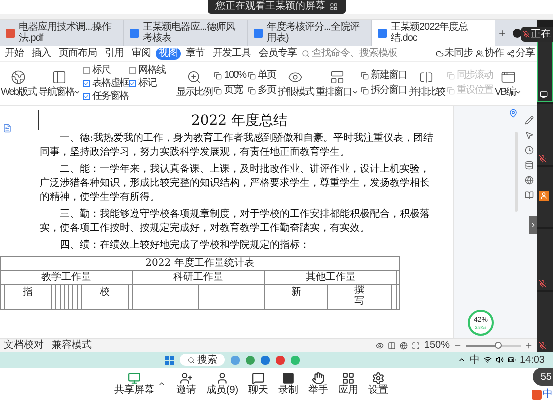 The height and width of the screenshot is (400, 553). Describe the element at coordinates (378, 384) in the screenshot. I see `meeting-button: 设置` at that location.